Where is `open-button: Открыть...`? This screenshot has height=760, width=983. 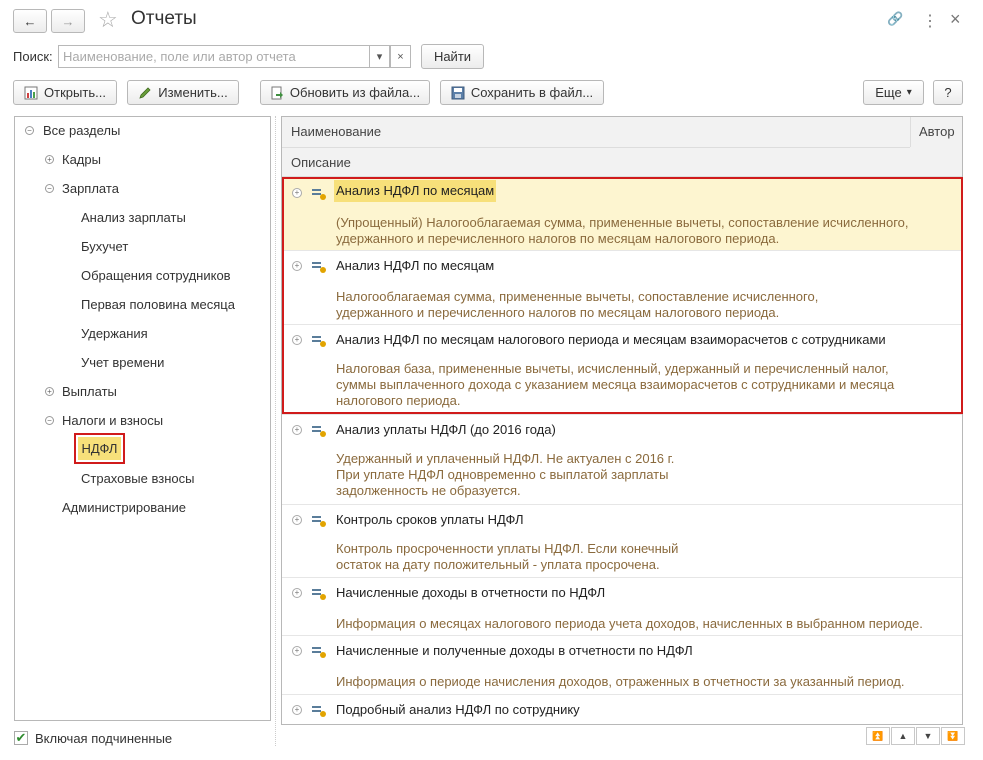
open-button: Открыть... is located at coordinates (65, 92).